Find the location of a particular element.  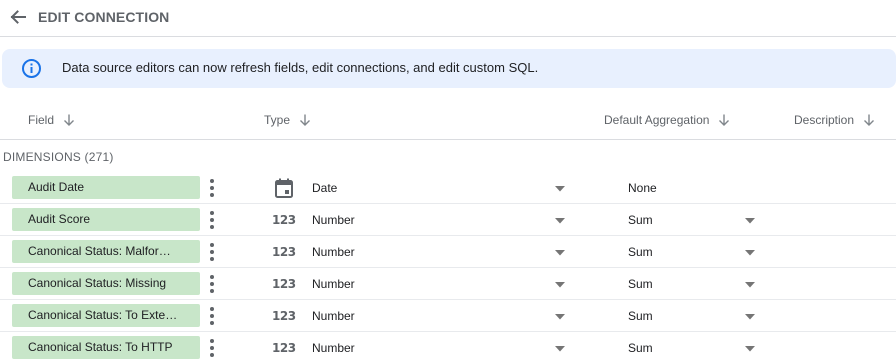

column-header-aggregation-label: Default Aggregation is located at coordinates (657, 120).